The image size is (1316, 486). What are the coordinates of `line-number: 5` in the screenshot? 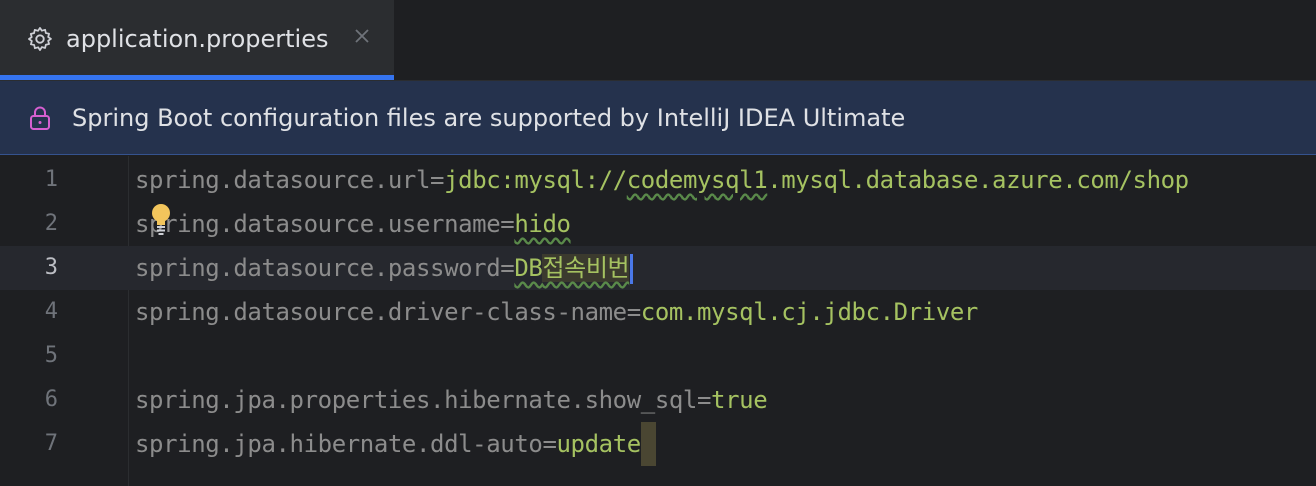 It's located at (51, 355).